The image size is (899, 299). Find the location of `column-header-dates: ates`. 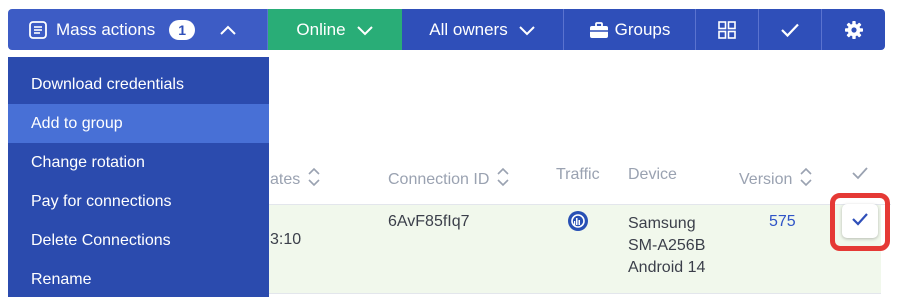

column-header-dates: ates is located at coordinates (295, 179).